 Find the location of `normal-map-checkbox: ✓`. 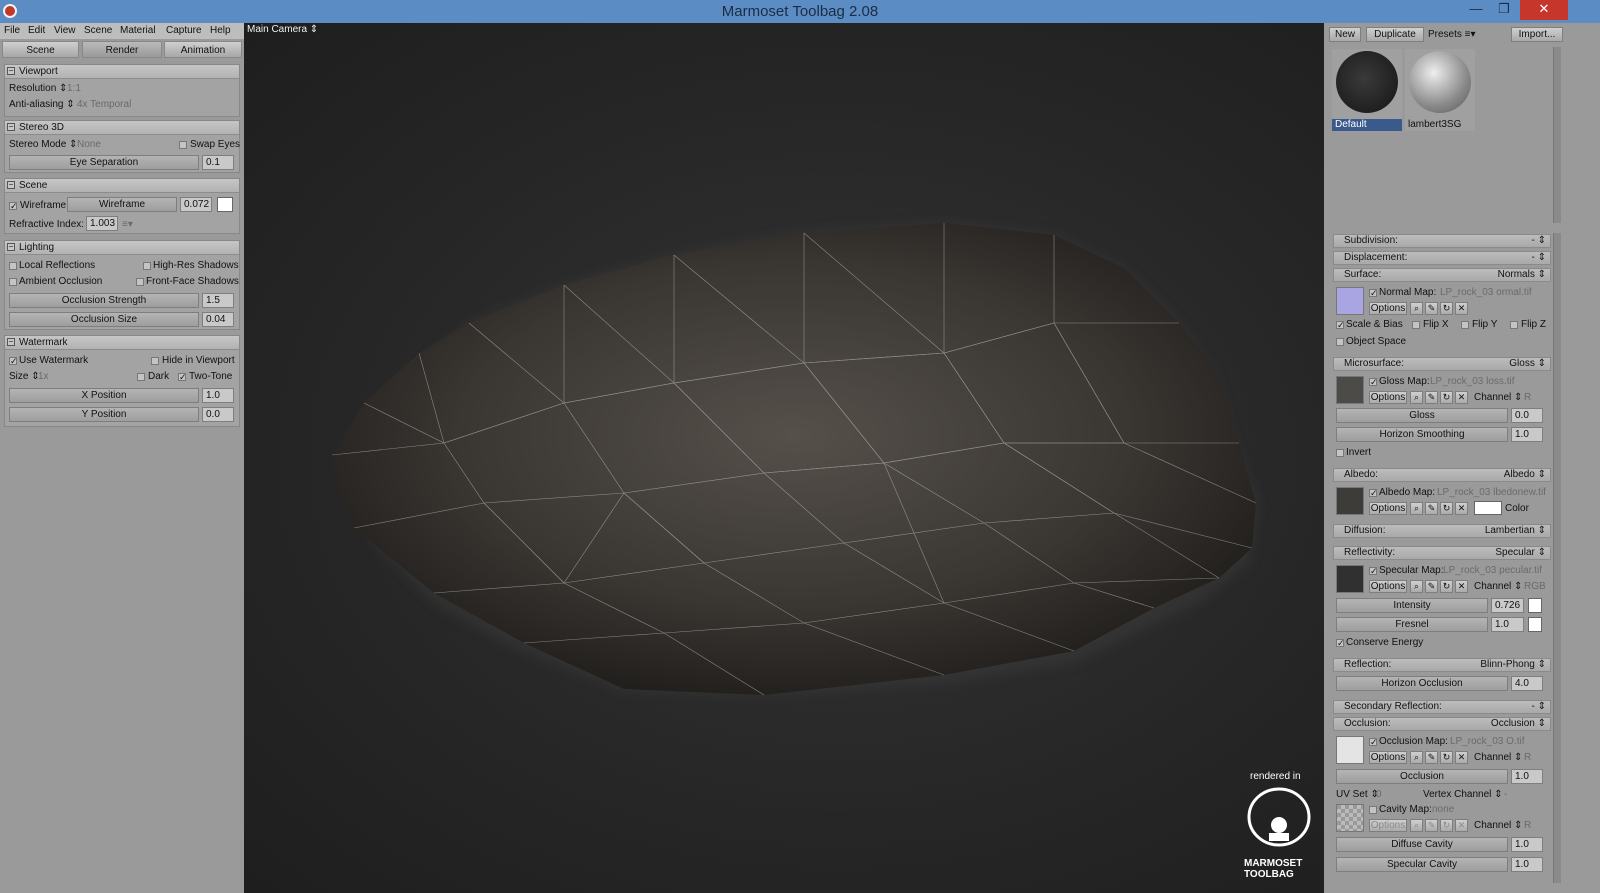

normal-map-checkbox: ✓ is located at coordinates (1373, 293).